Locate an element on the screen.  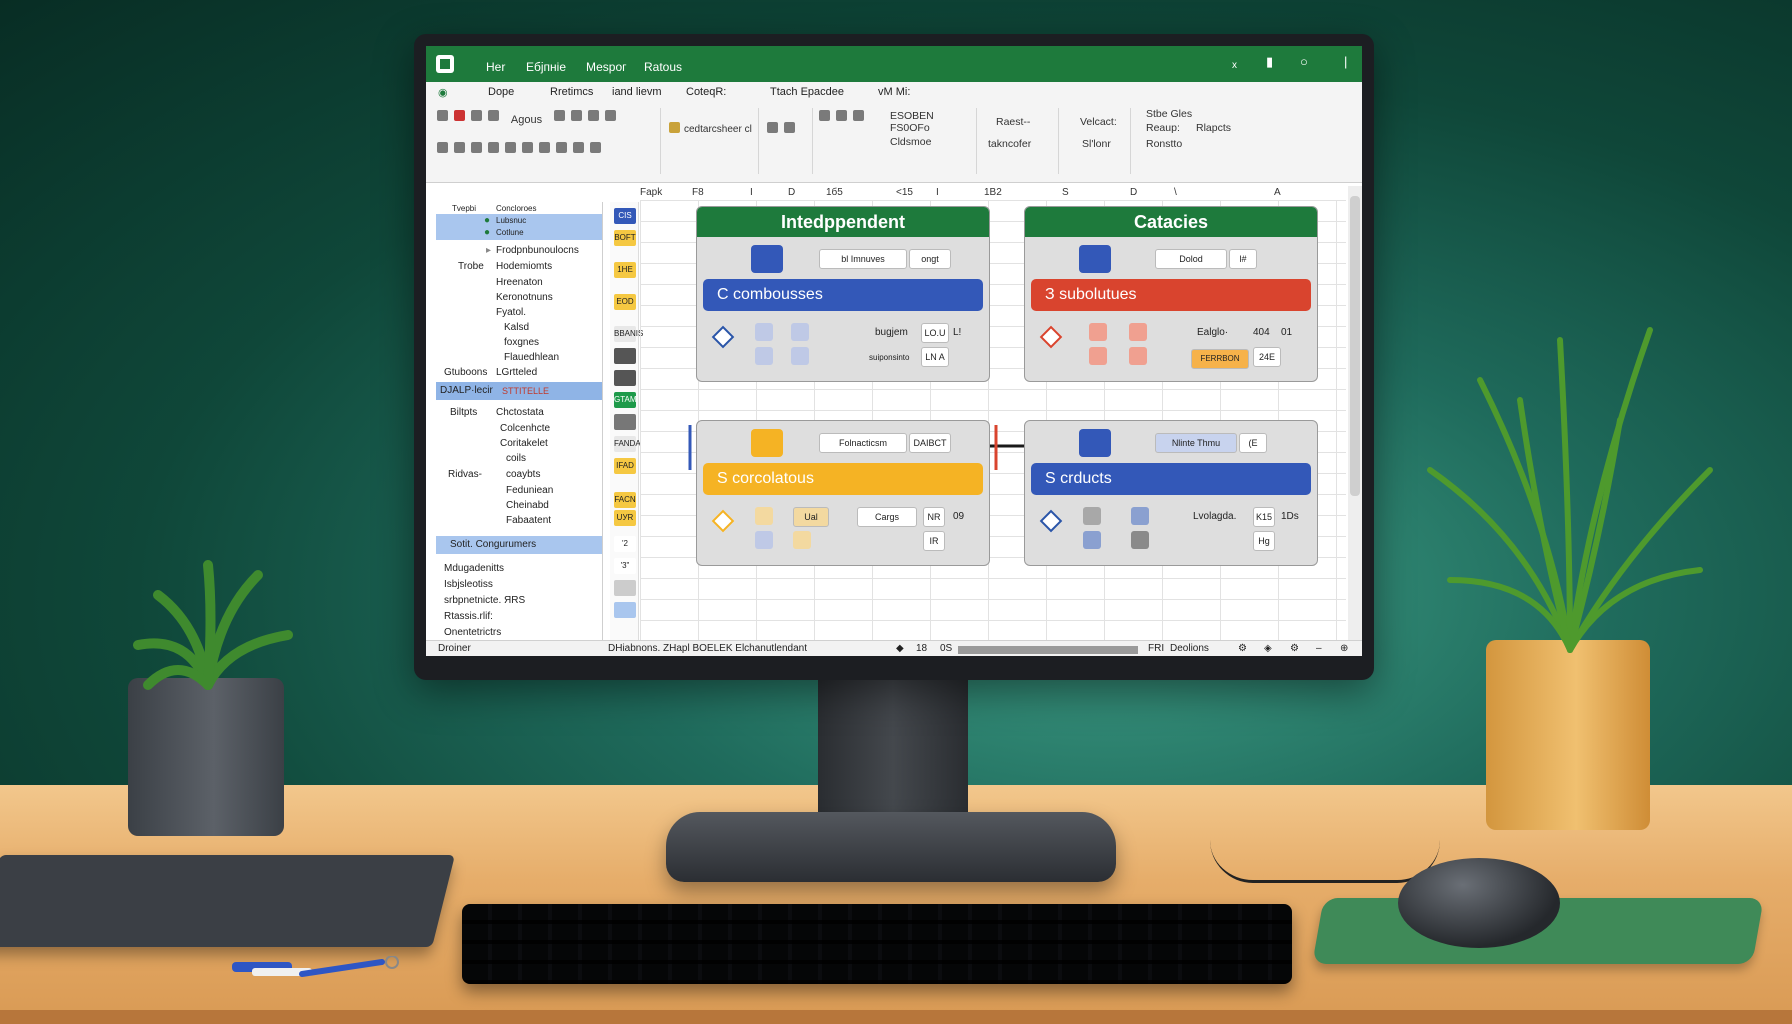
view-normal-icon: ⚙ is located at coordinates (1242, 648).